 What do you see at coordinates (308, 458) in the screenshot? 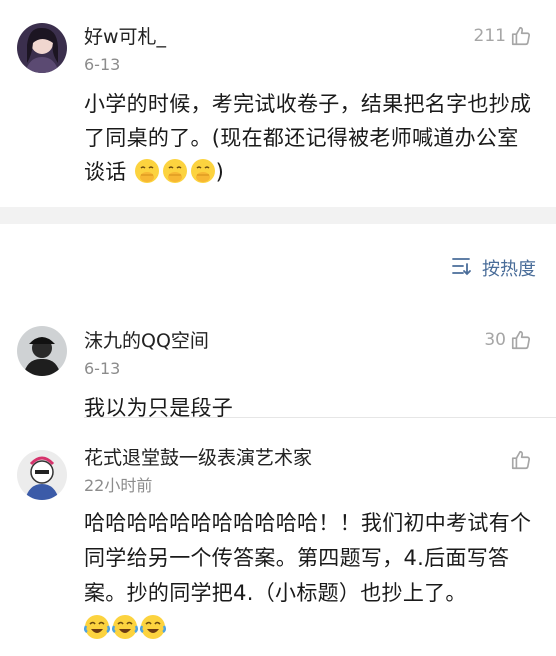
I see `username: 花式退堂鼓一级表演艺术家` at bounding box center [308, 458].